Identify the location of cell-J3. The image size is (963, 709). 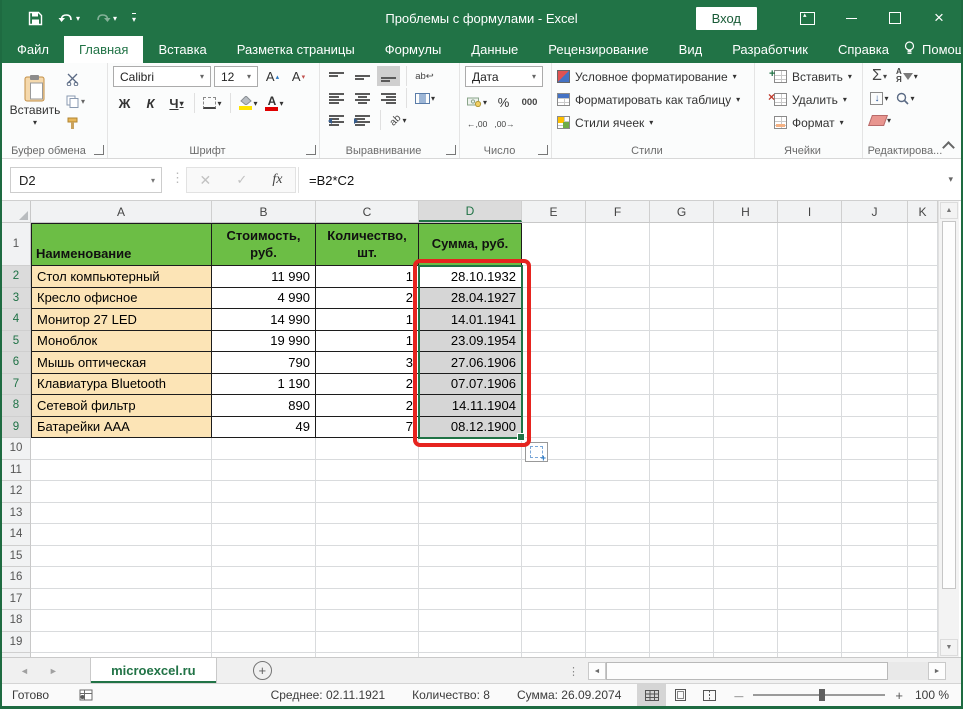
(875, 298).